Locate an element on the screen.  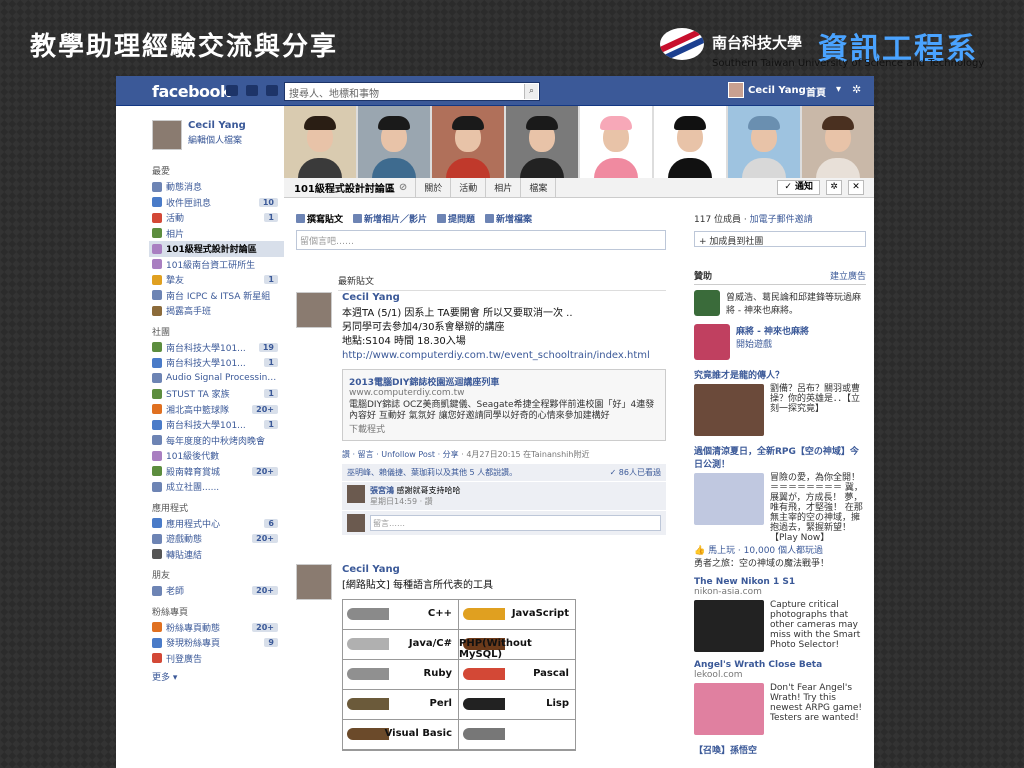
likes-text: 巫明峰、賴儀捷、葉珈莉以及其他 5 人都說讚。 is located at coordinates (432, 472).